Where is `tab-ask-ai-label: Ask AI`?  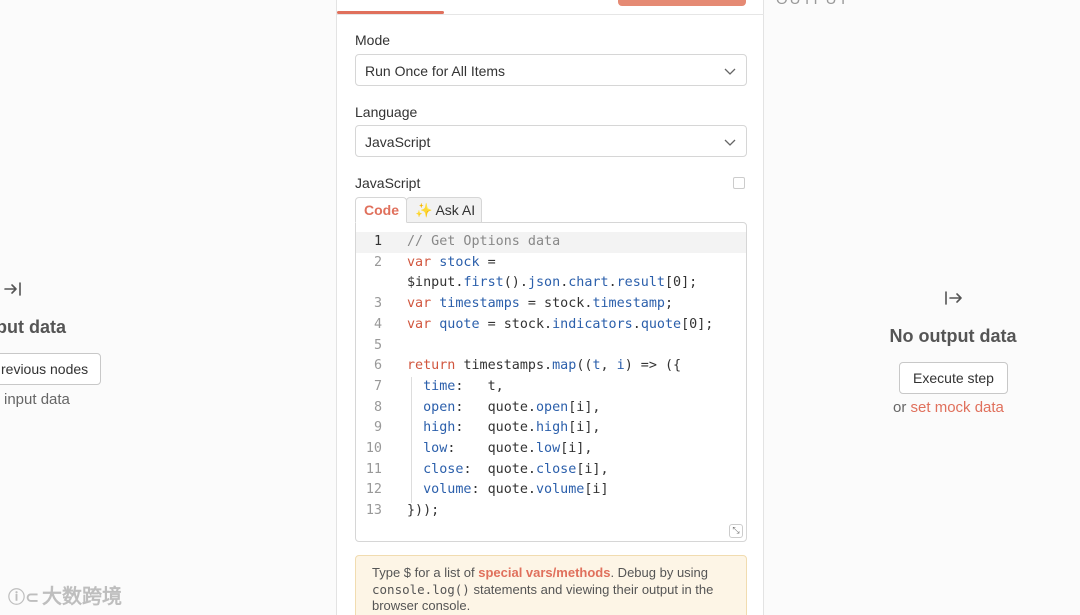
tab-ask-ai-label: Ask AI is located at coordinates (455, 210).